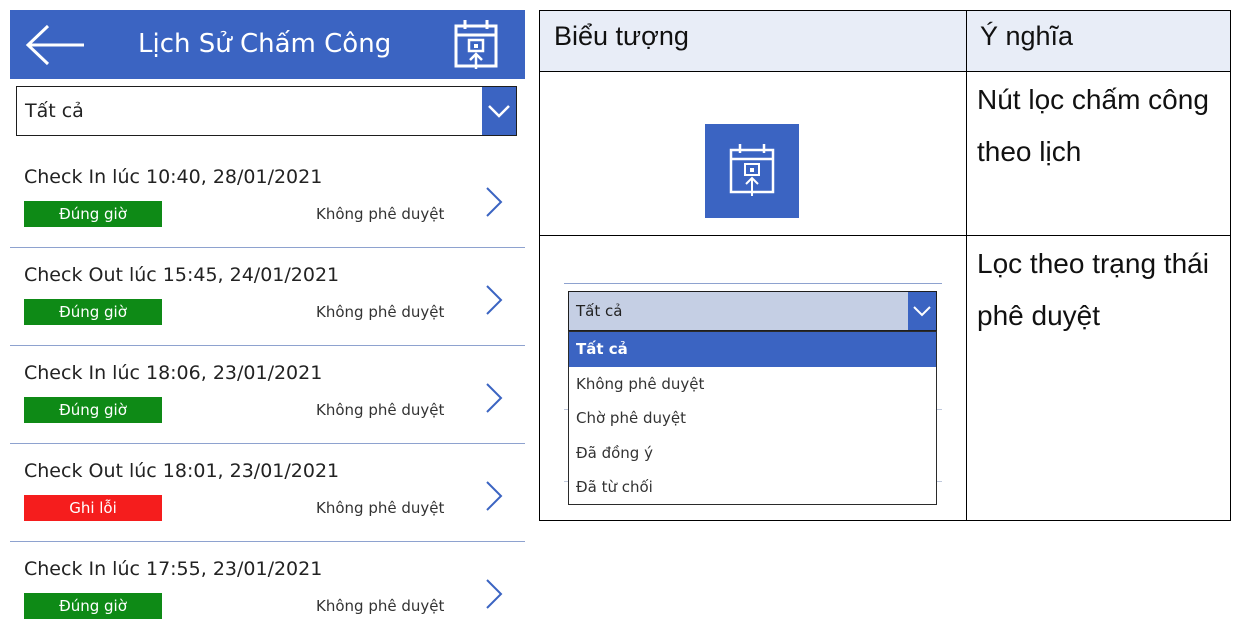 This screenshot has height=639, width=1233. I want to click on calendar-filter-icon-sample, so click(752, 171).